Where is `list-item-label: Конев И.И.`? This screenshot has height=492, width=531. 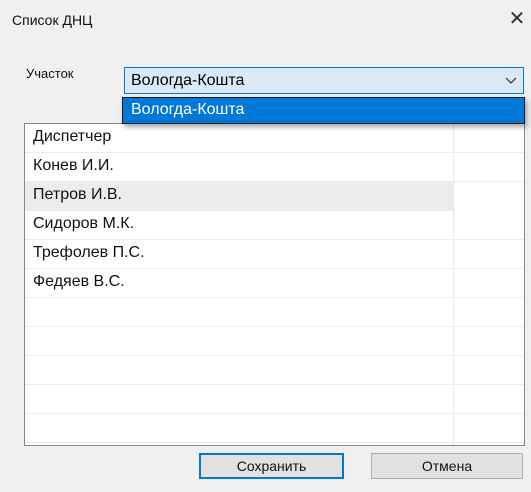 list-item-label: Конев И.И. is located at coordinates (73, 165).